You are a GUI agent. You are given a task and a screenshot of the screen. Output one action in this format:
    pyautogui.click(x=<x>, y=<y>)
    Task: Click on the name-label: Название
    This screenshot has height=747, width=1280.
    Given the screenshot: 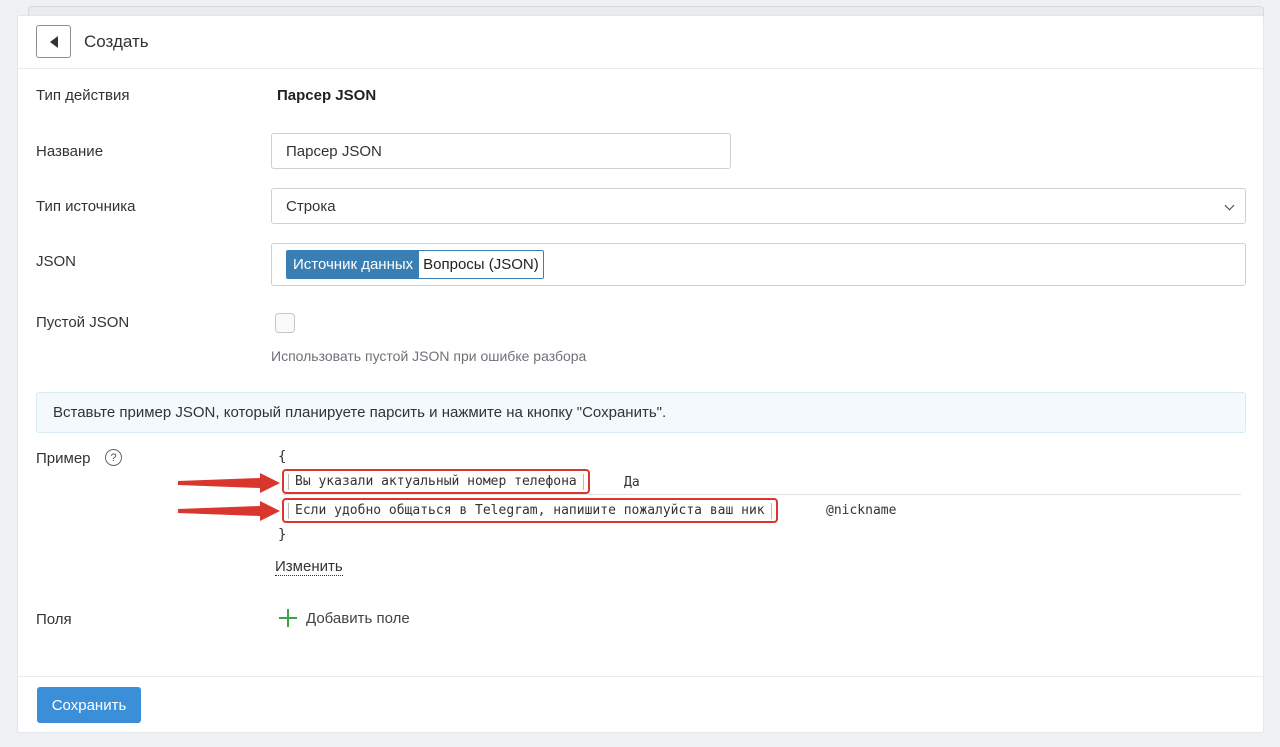 What is the action you would take?
    pyautogui.click(x=70, y=151)
    